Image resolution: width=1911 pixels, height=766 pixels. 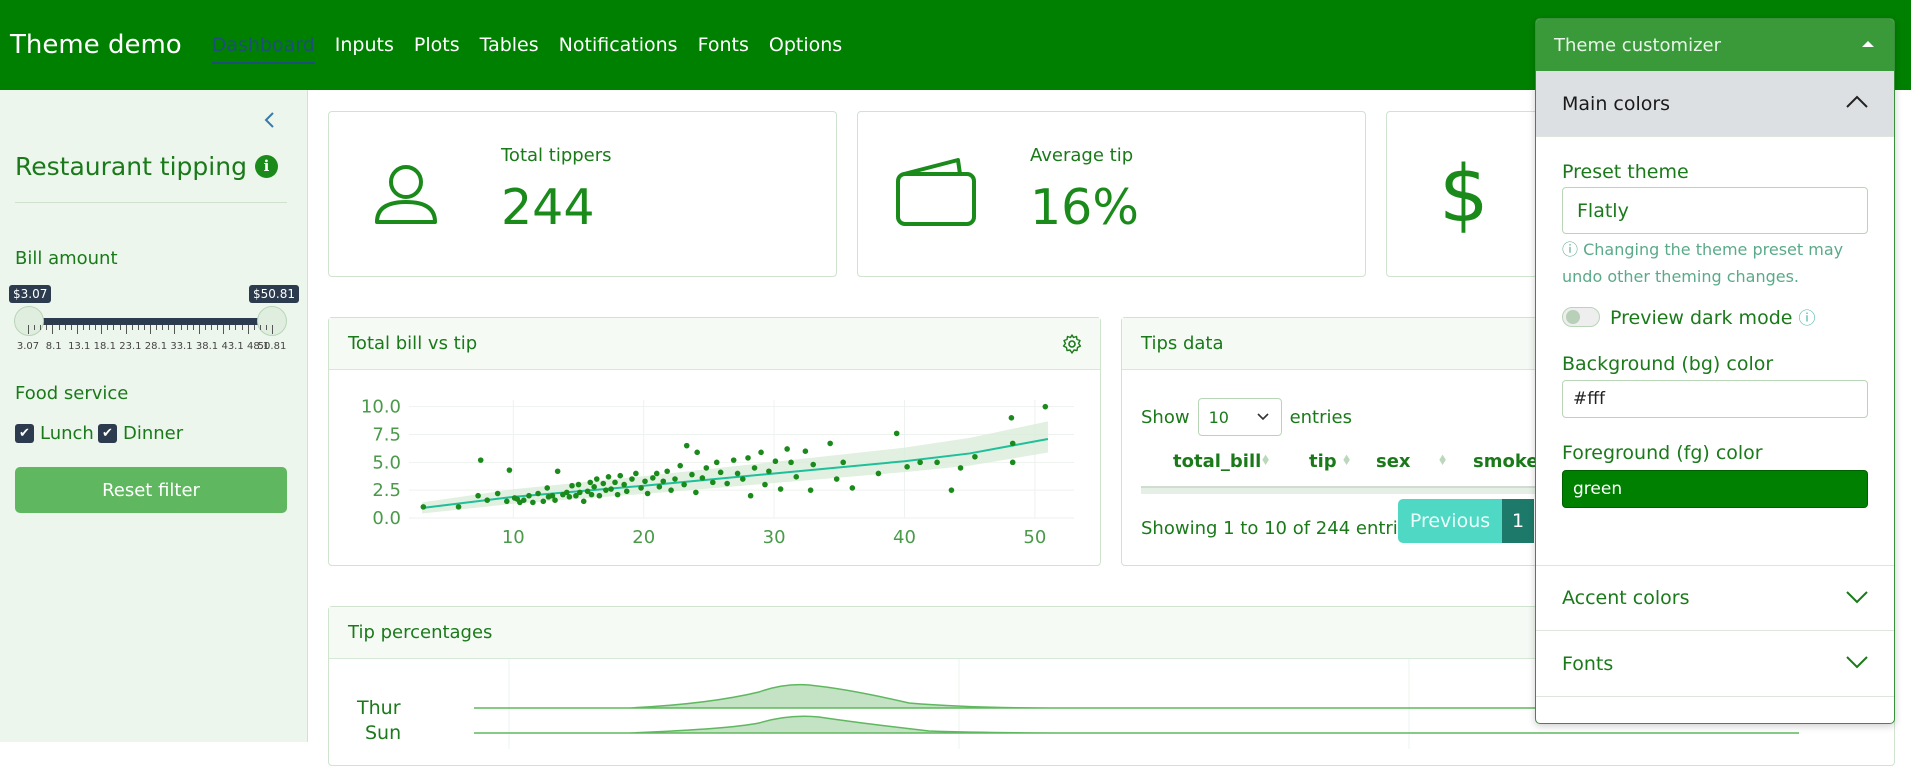 What do you see at coordinates (1518, 521) in the screenshot?
I see `page-1-button: 1` at bounding box center [1518, 521].